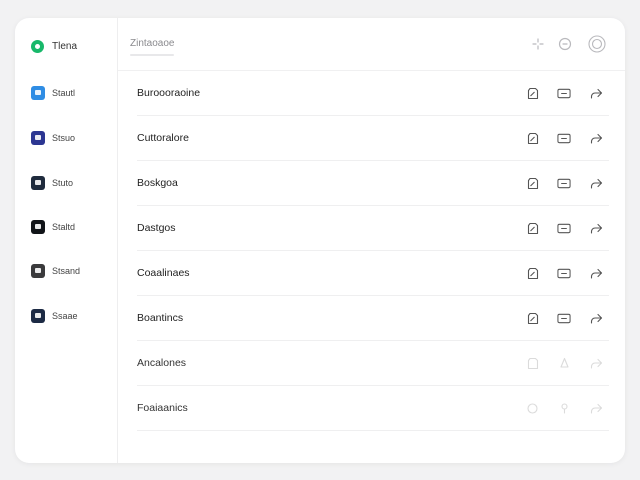 The image size is (640, 480). Describe the element at coordinates (156, 228) in the screenshot. I see `list-item-label: Dastgos` at that location.